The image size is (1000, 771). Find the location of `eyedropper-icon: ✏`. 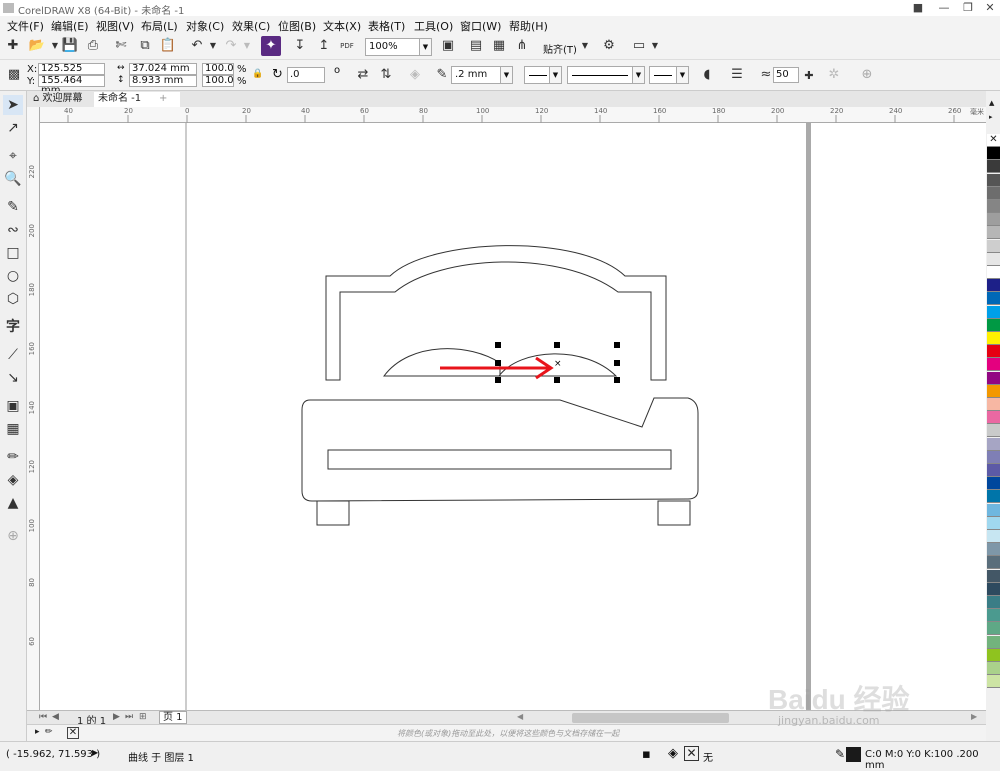

eyedropper-icon: ✏ is located at coordinates (49, 732).